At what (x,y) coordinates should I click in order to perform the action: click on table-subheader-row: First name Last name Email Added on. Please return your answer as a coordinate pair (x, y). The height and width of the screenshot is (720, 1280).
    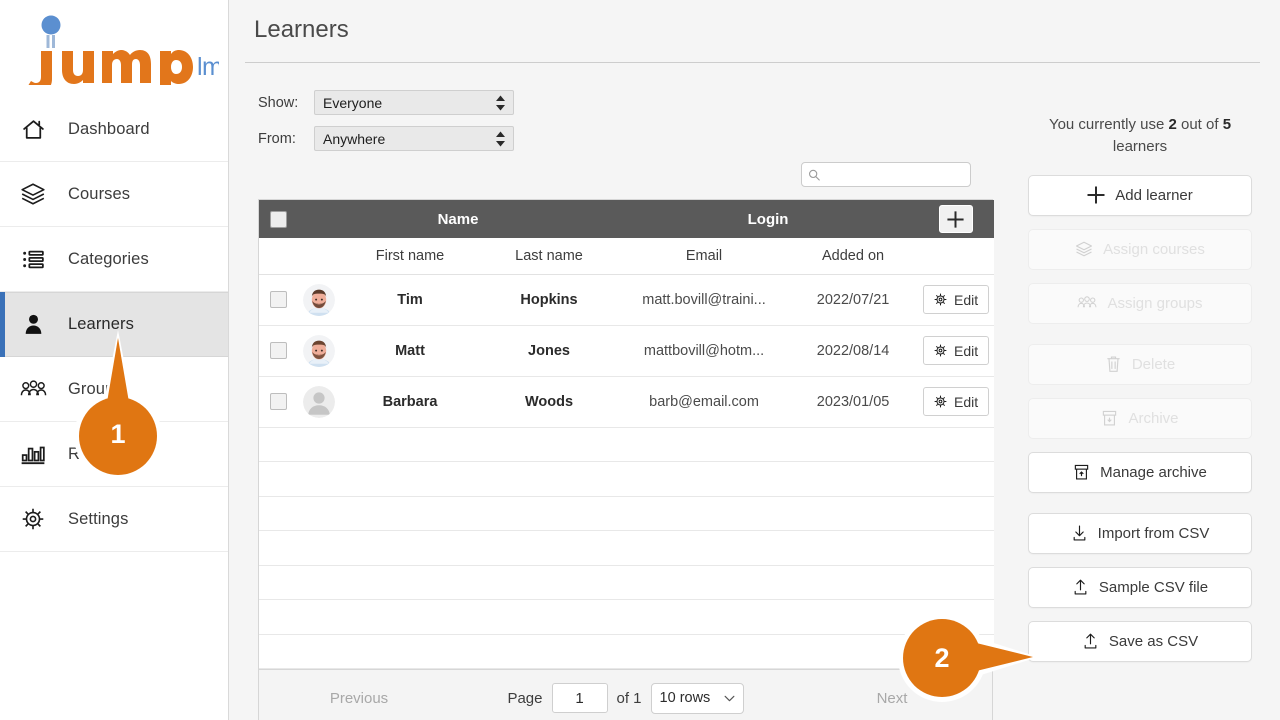
    Looking at the image, I should click on (627, 256).